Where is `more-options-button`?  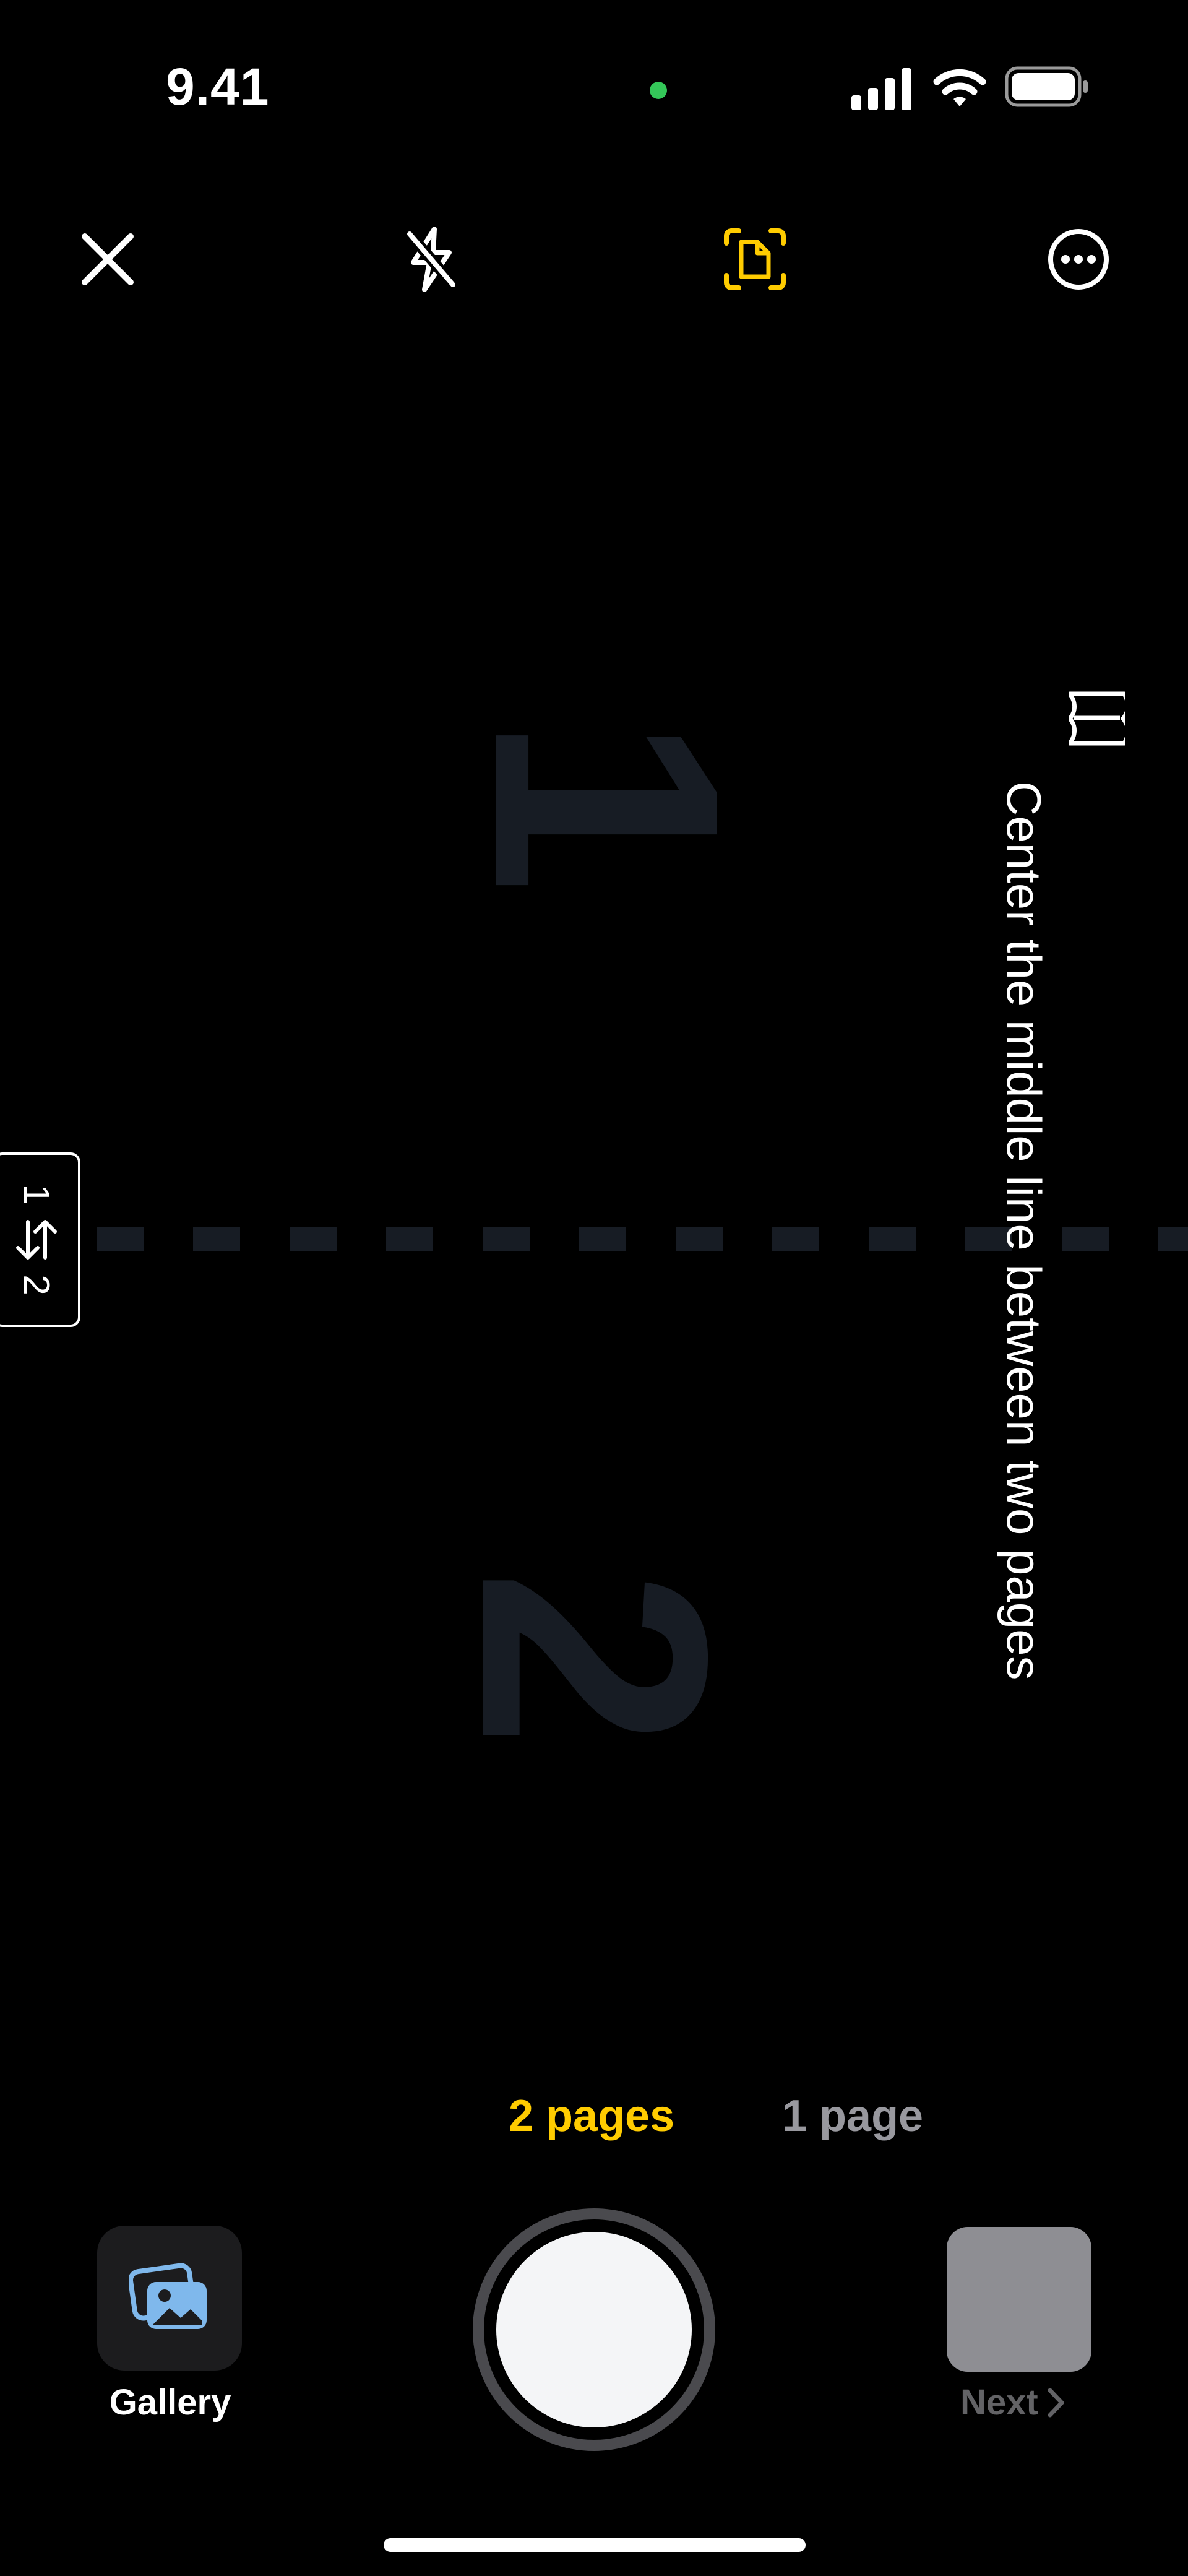
more-options-button is located at coordinates (1078, 259).